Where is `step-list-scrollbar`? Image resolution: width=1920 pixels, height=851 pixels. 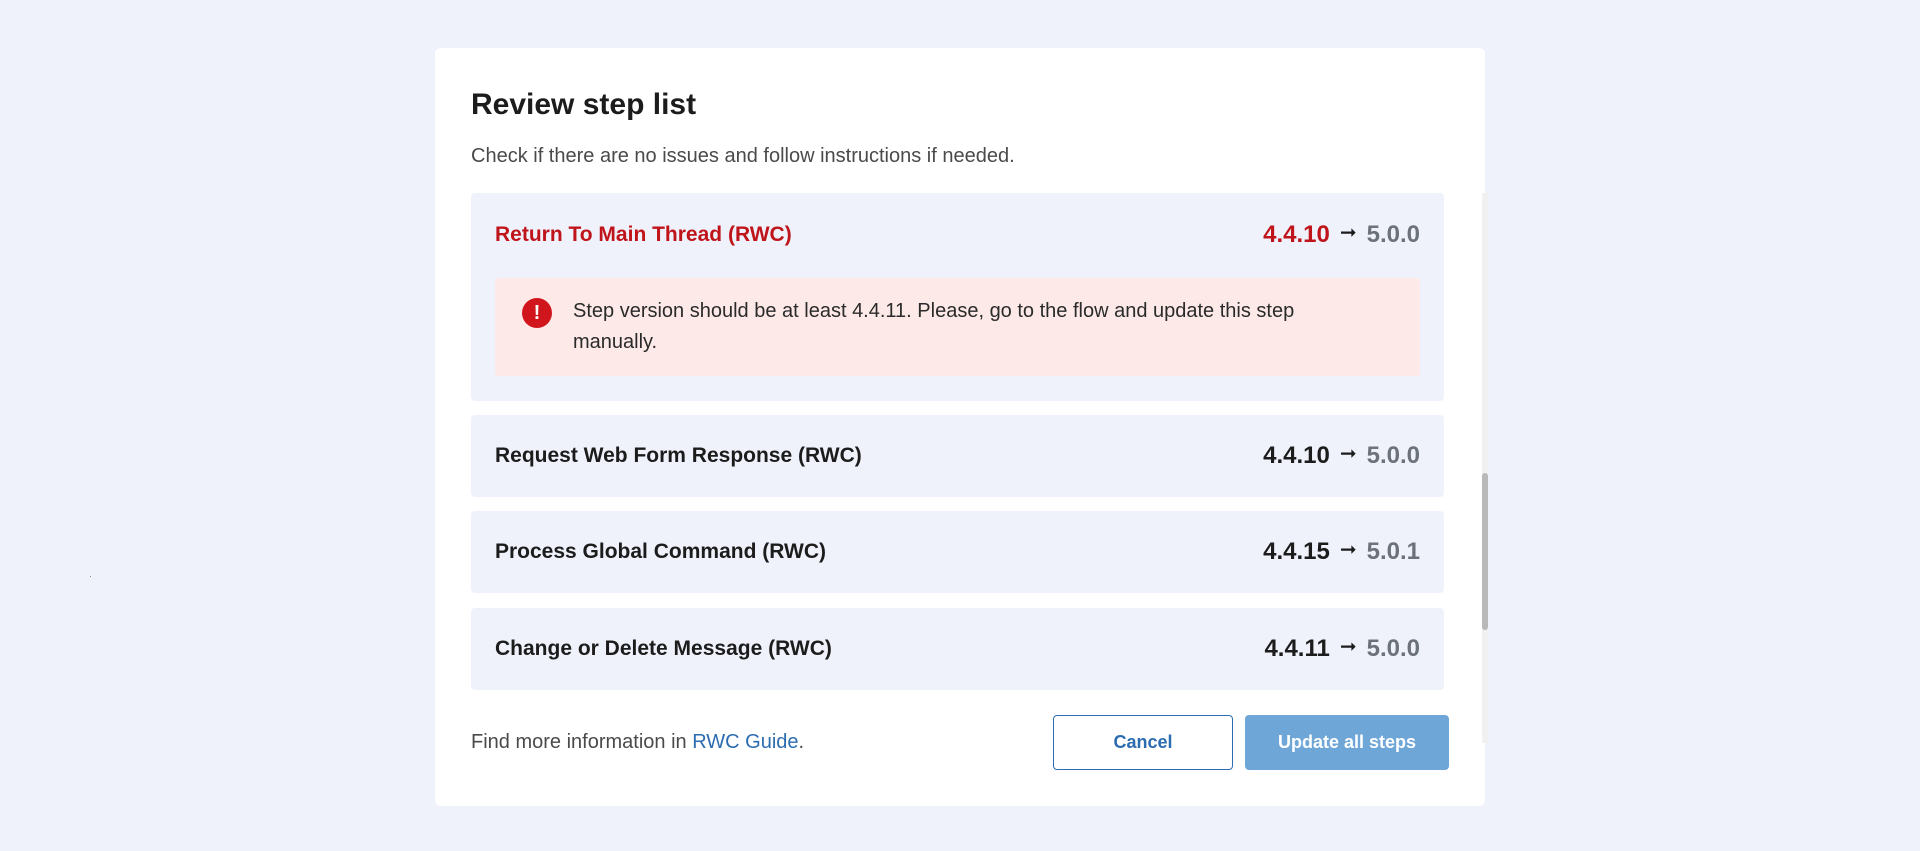 step-list-scrollbar is located at coordinates (1485, 468).